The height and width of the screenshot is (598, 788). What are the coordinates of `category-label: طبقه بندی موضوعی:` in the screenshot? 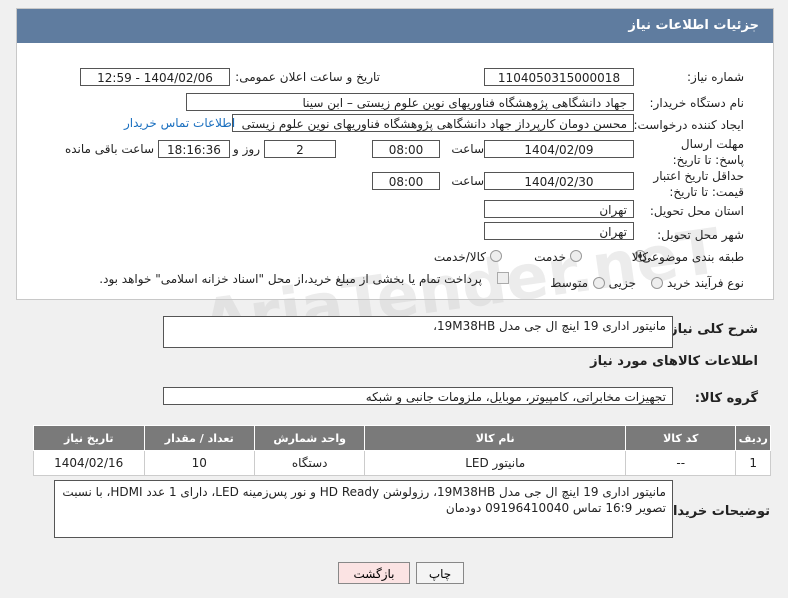 It's located at (690, 257).